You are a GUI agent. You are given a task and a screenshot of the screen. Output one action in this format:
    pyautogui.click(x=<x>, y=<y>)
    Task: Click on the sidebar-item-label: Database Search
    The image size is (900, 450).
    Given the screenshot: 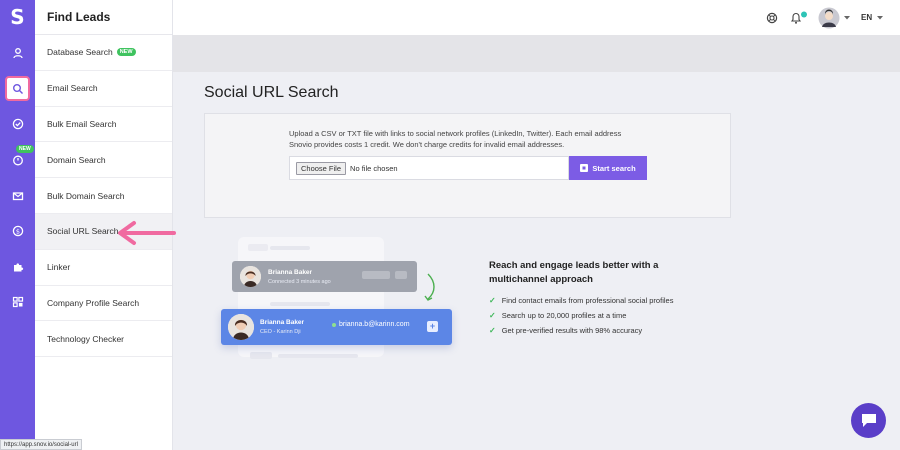 What is the action you would take?
    pyautogui.click(x=80, y=52)
    